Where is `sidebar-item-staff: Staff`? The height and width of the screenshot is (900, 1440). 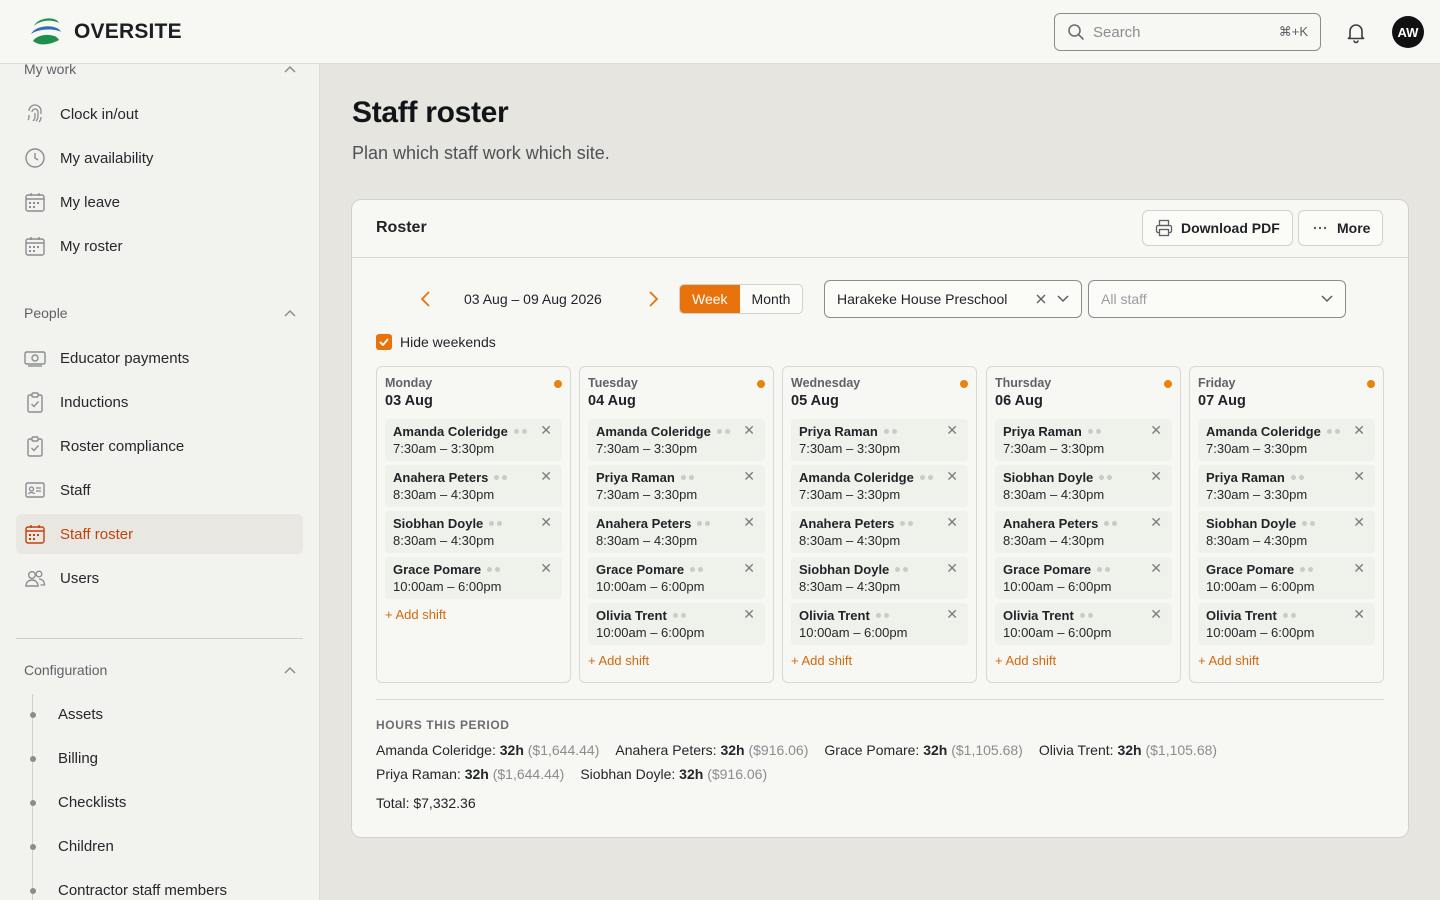
sidebar-item-staff: Staff is located at coordinates (159, 490).